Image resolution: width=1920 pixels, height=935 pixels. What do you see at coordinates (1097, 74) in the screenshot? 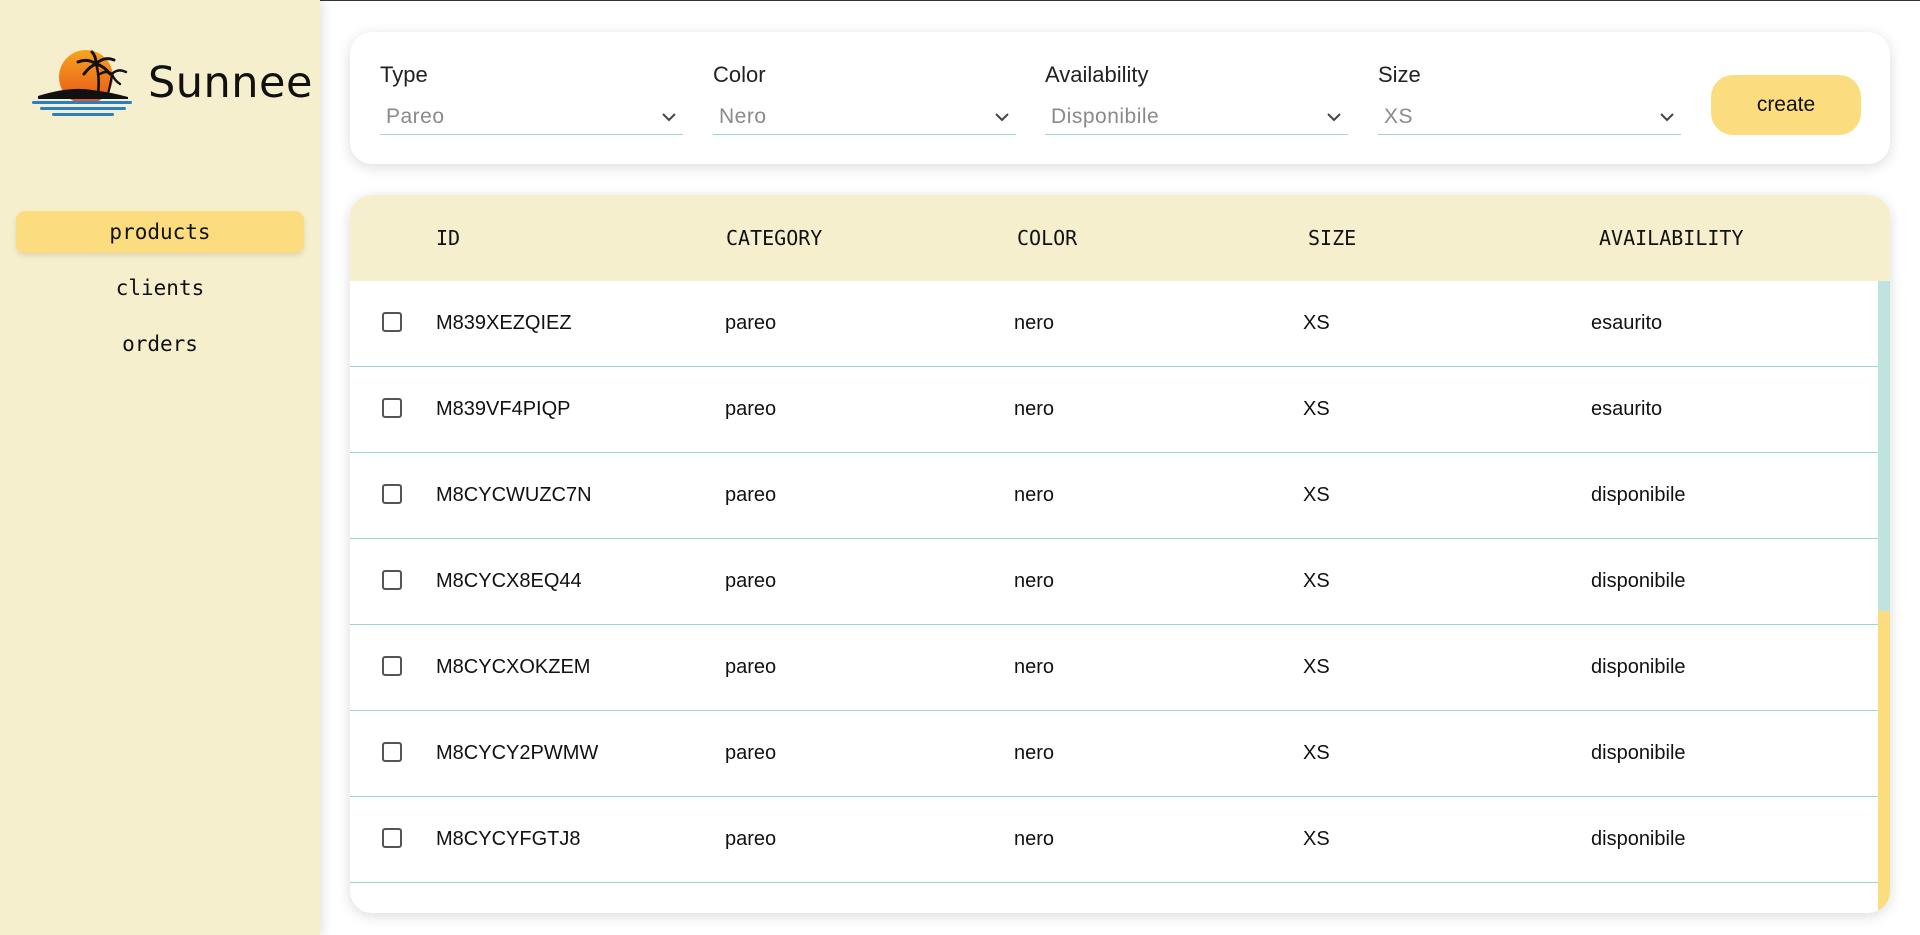
I see `availability-filter-label: Availability` at bounding box center [1097, 74].